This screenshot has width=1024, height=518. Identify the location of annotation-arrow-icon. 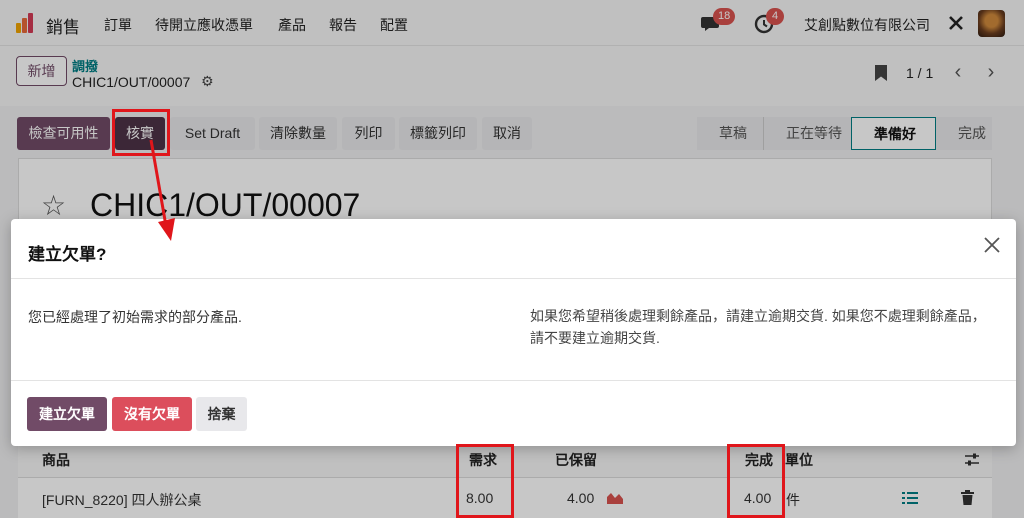
(162, 190).